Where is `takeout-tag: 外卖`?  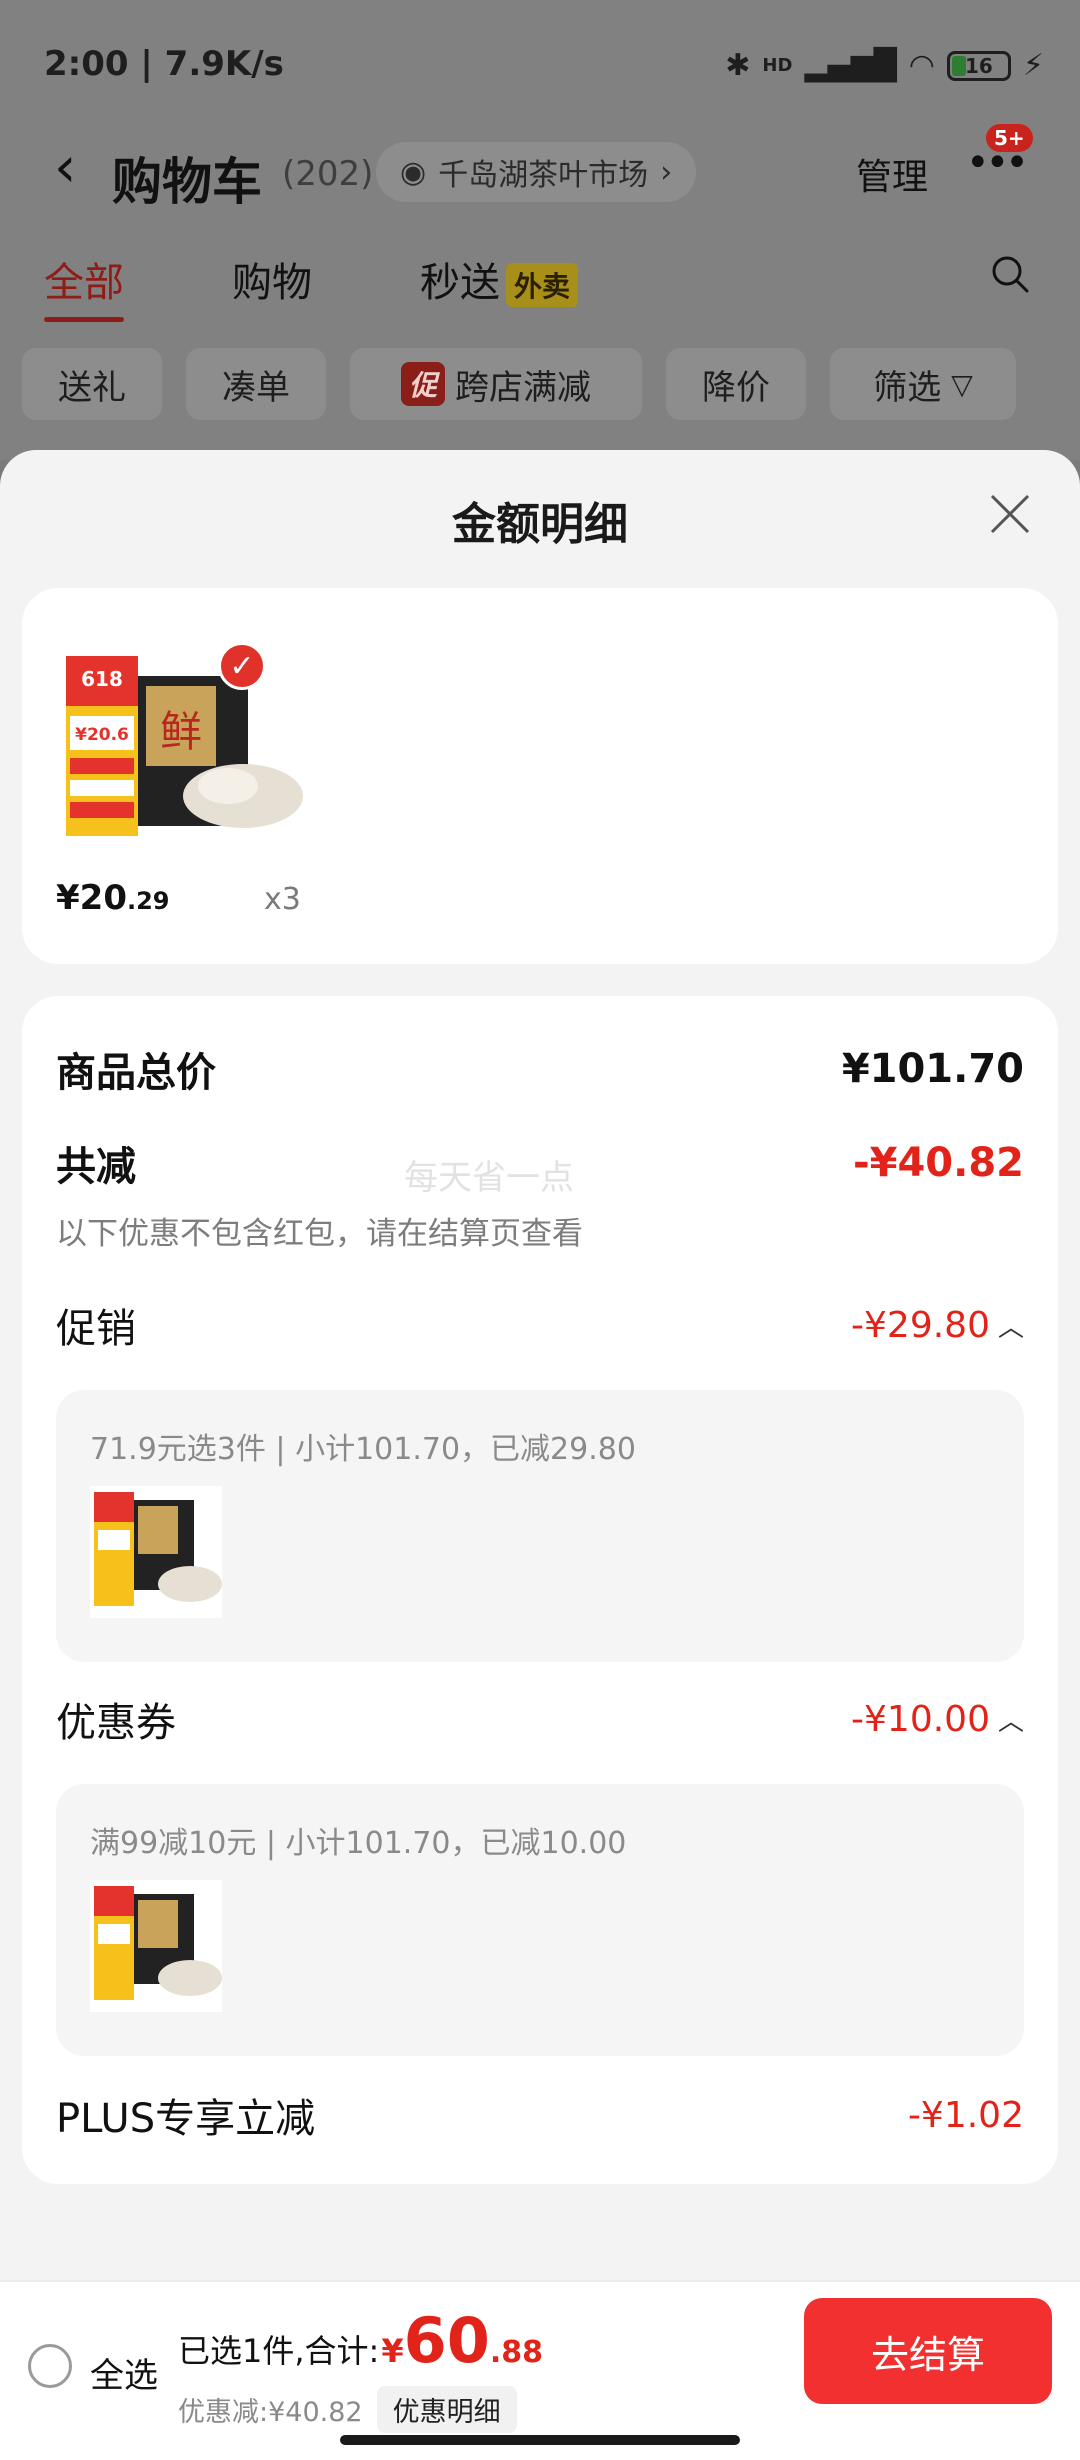 takeout-tag: 外卖 is located at coordinates (542, 285).